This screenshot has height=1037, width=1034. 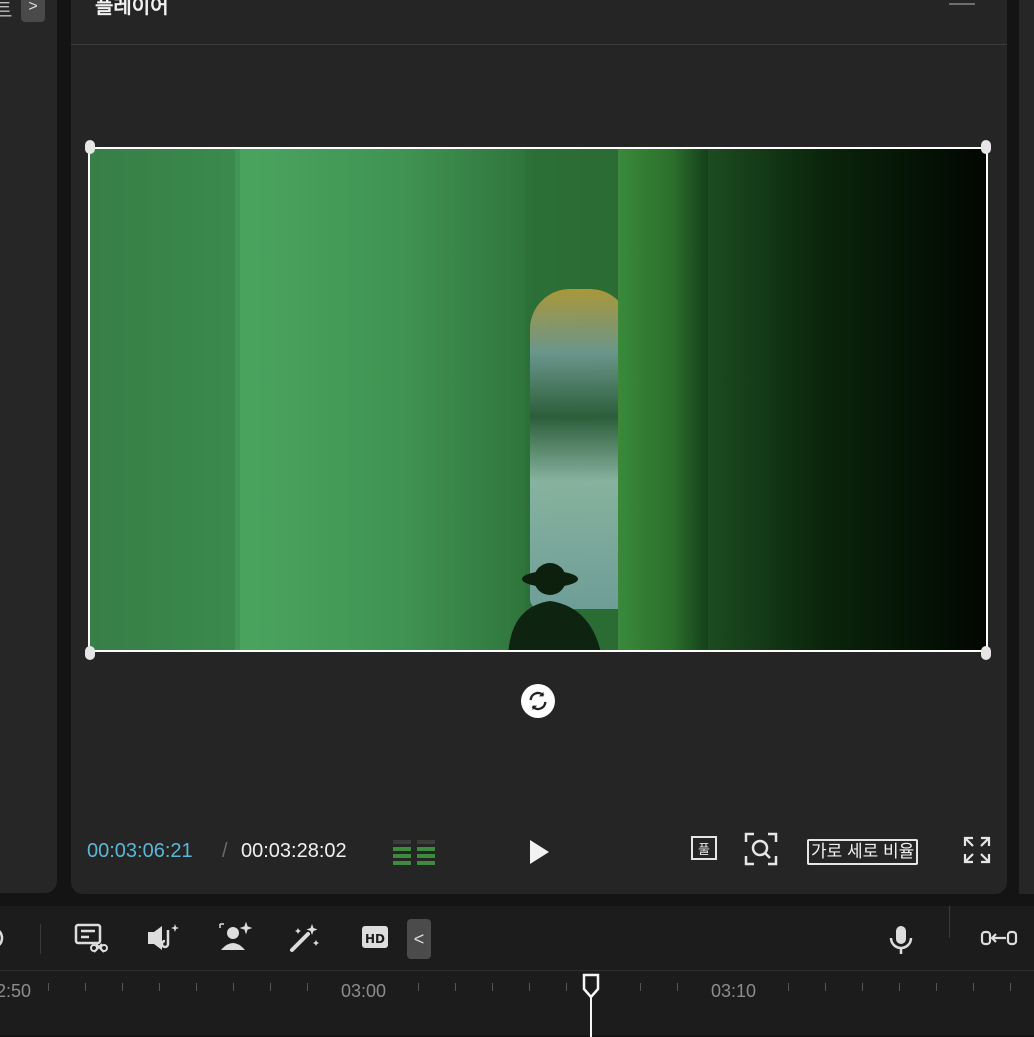 What do you see at coordinates (414, 852) in the screenshot?
I see `audio-meter-icon` at bounding box center [414, 852].